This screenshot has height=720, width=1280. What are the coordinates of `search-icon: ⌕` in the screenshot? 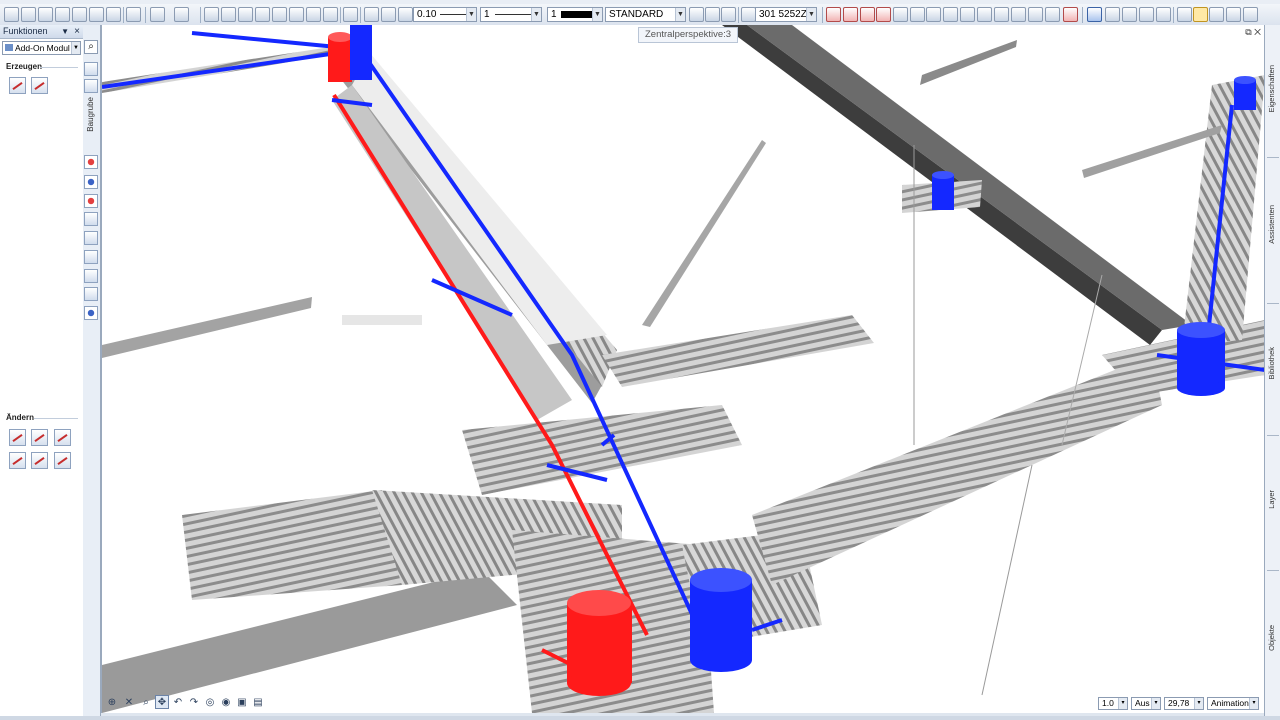 It's located at (91, 47).